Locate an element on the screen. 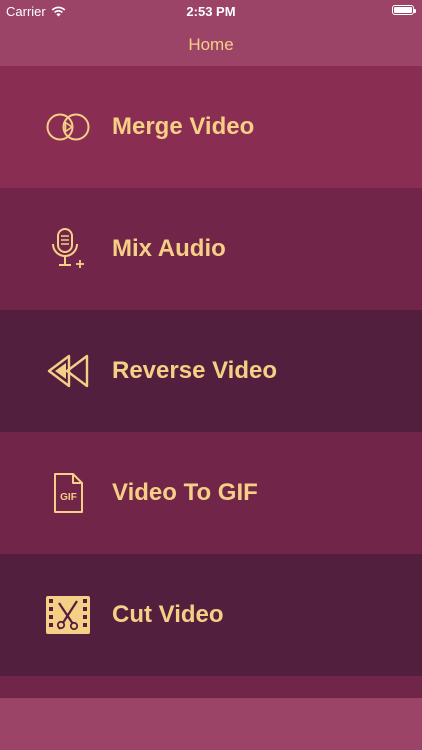  mix-audio-icon is located at coordinates (68, 249).